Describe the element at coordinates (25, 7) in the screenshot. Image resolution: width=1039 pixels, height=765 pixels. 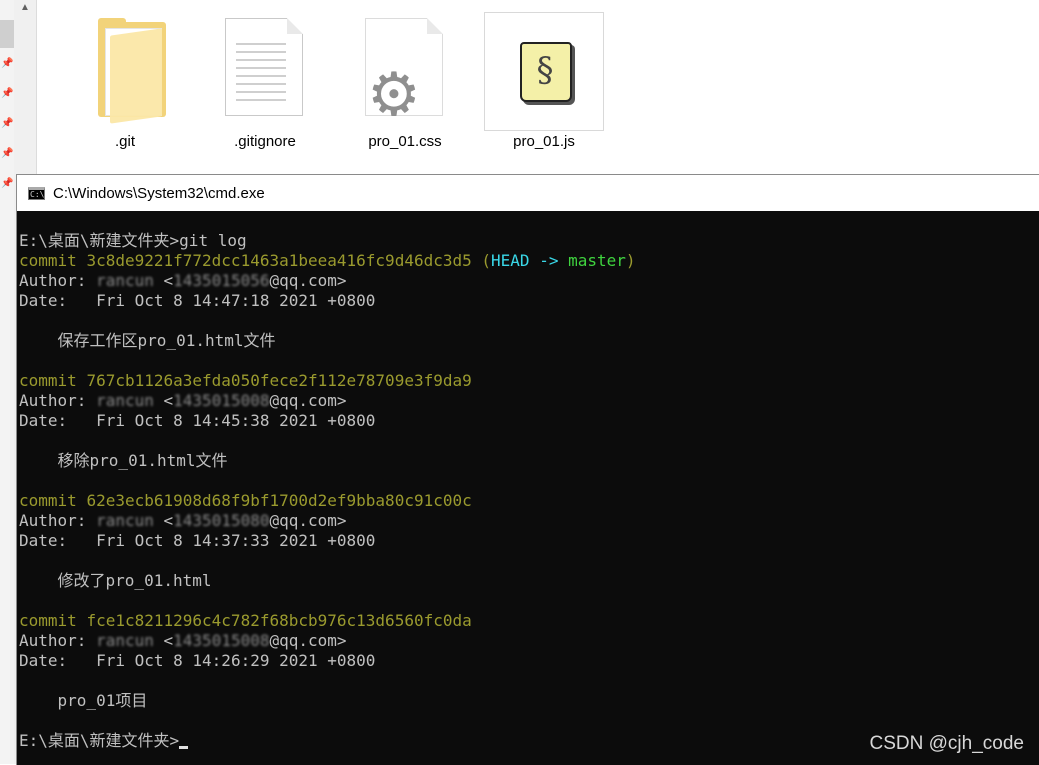
I see `scroll-up-icon: ▲` at that location.